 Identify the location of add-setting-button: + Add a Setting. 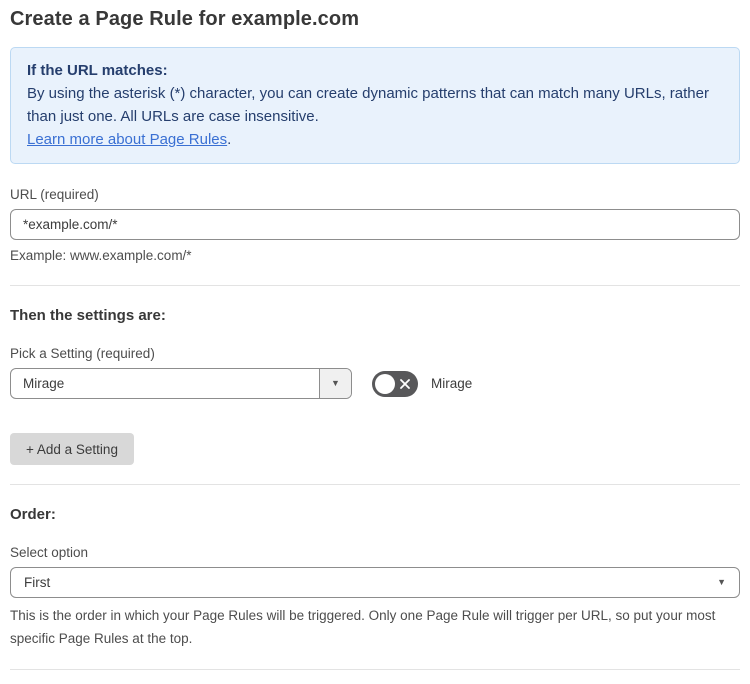
(72, 449).